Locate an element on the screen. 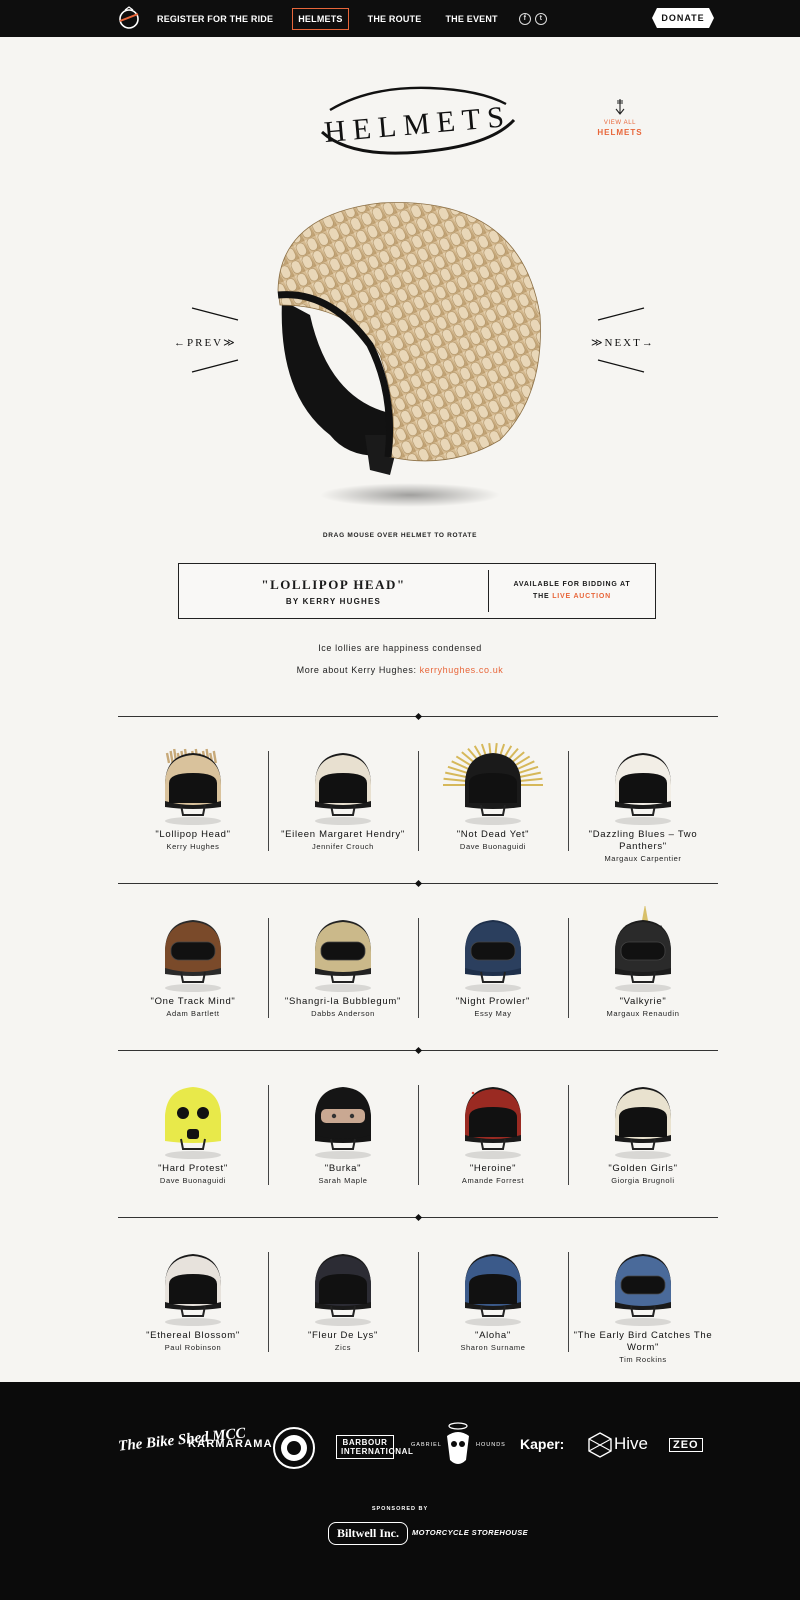  logo-barbour: BARBOUR INTERNATIONAL is located at coordinates (374, 1447).